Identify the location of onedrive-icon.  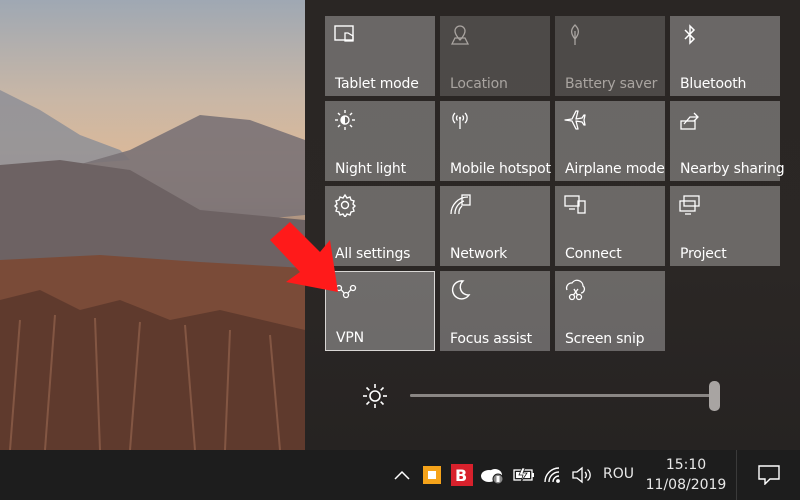
(492, 475).